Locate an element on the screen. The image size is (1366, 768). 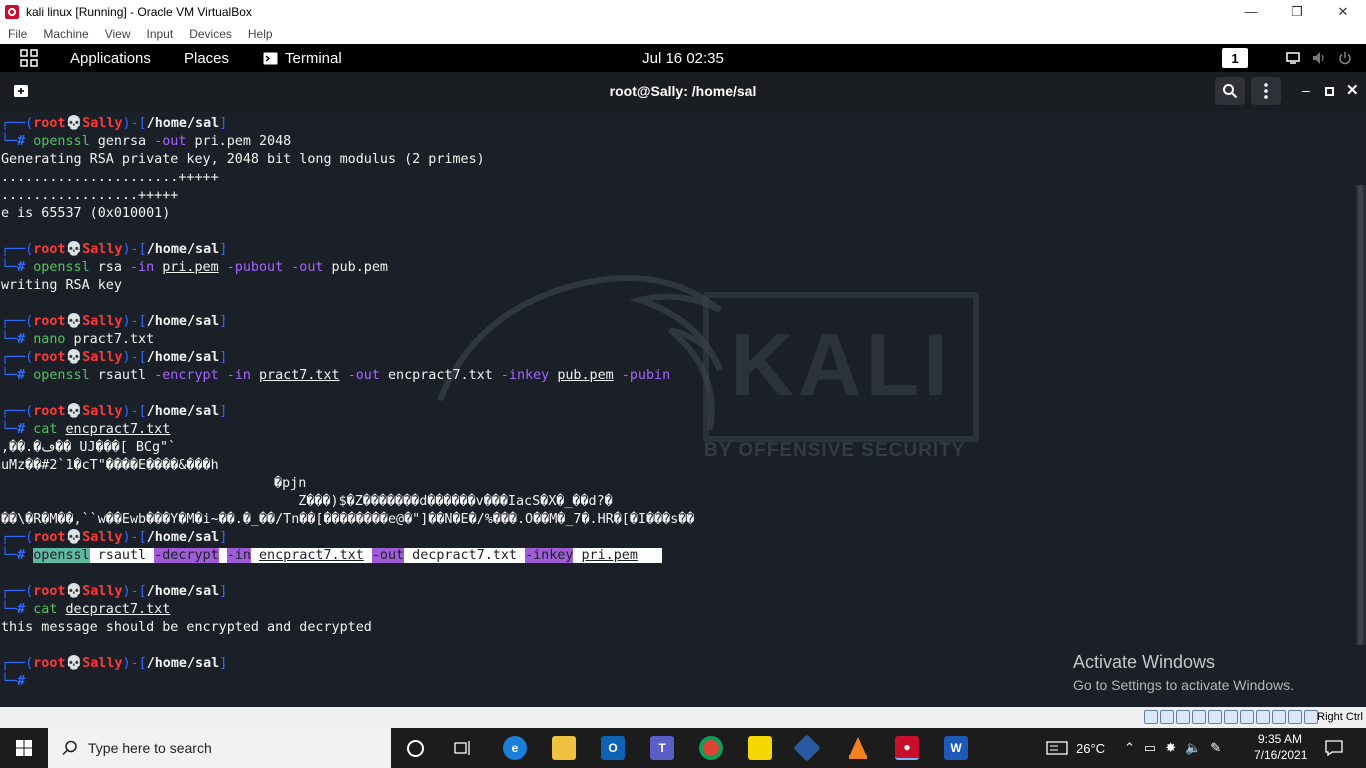
menu-view: View is located at coordinates (118, 34).